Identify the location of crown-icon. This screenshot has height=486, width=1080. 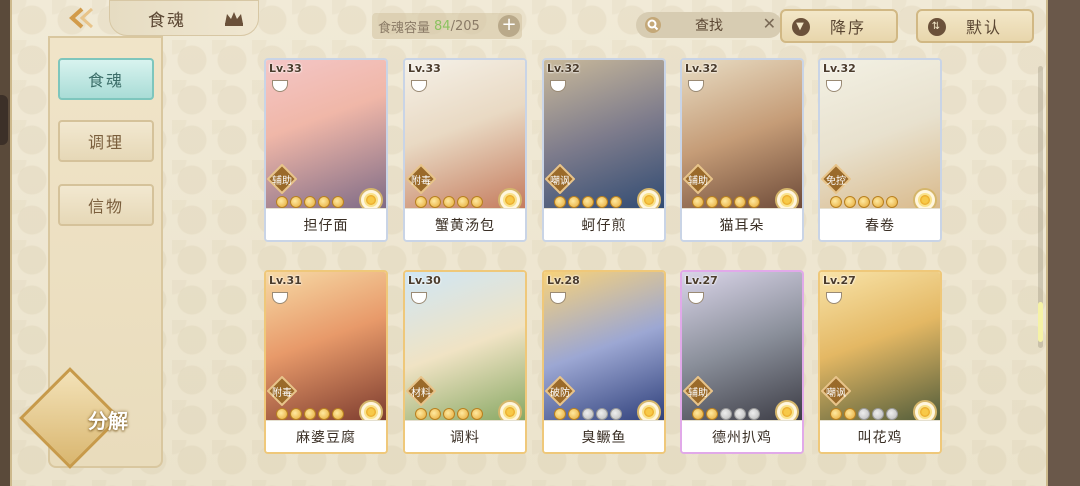
(234, 19).